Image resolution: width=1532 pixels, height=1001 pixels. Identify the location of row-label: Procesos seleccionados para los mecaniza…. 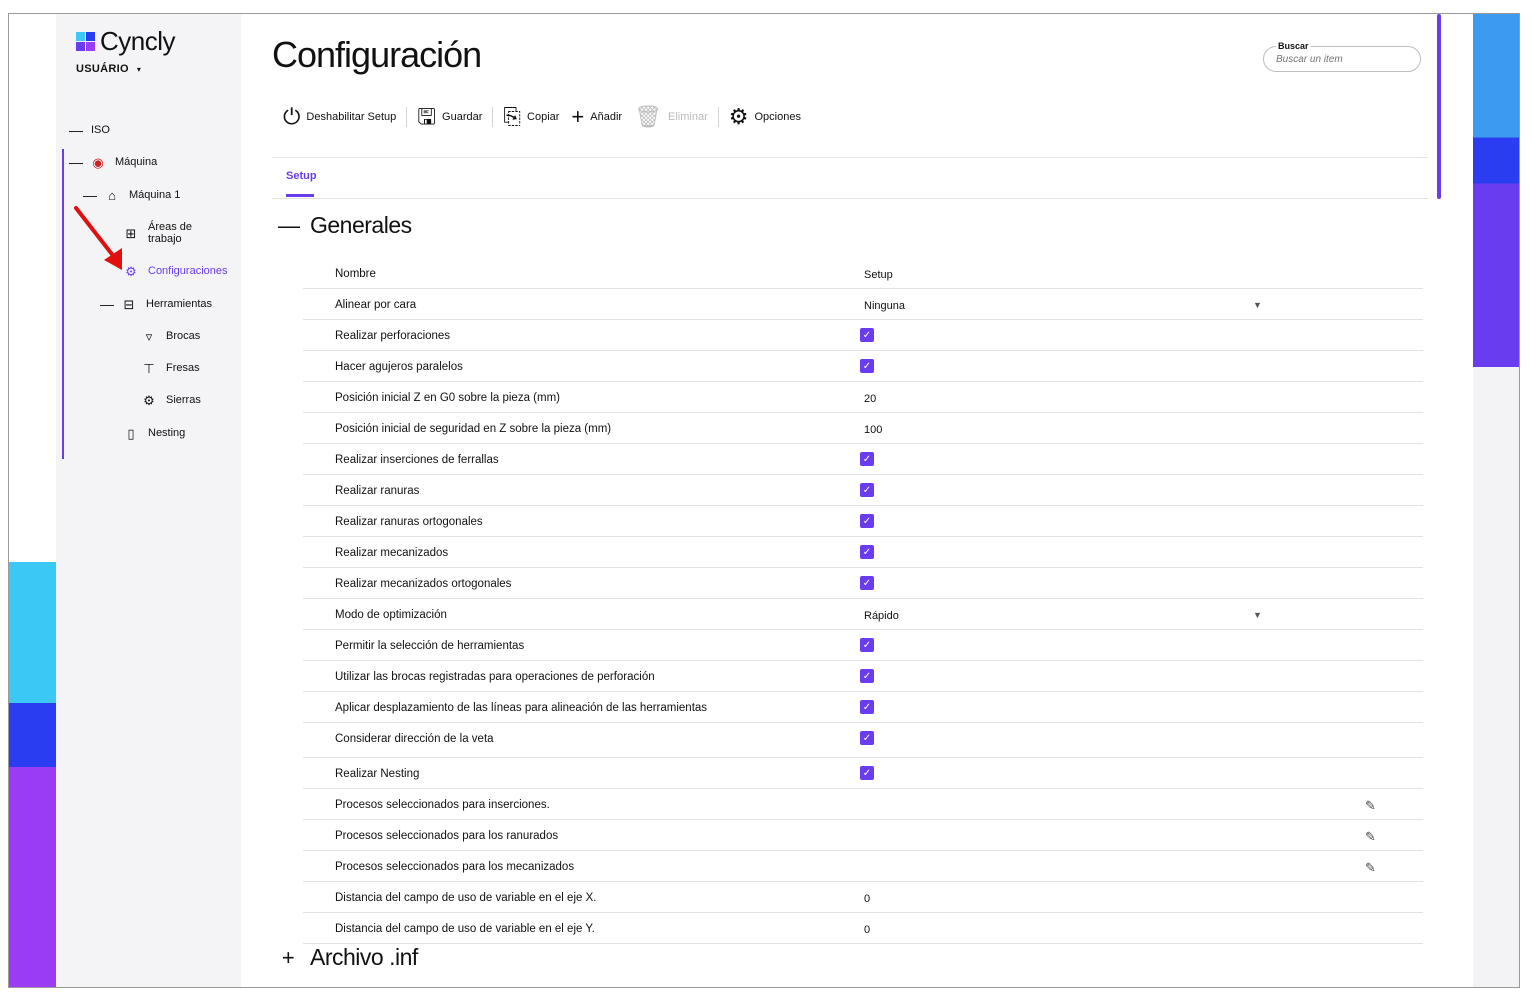
(455, 867).